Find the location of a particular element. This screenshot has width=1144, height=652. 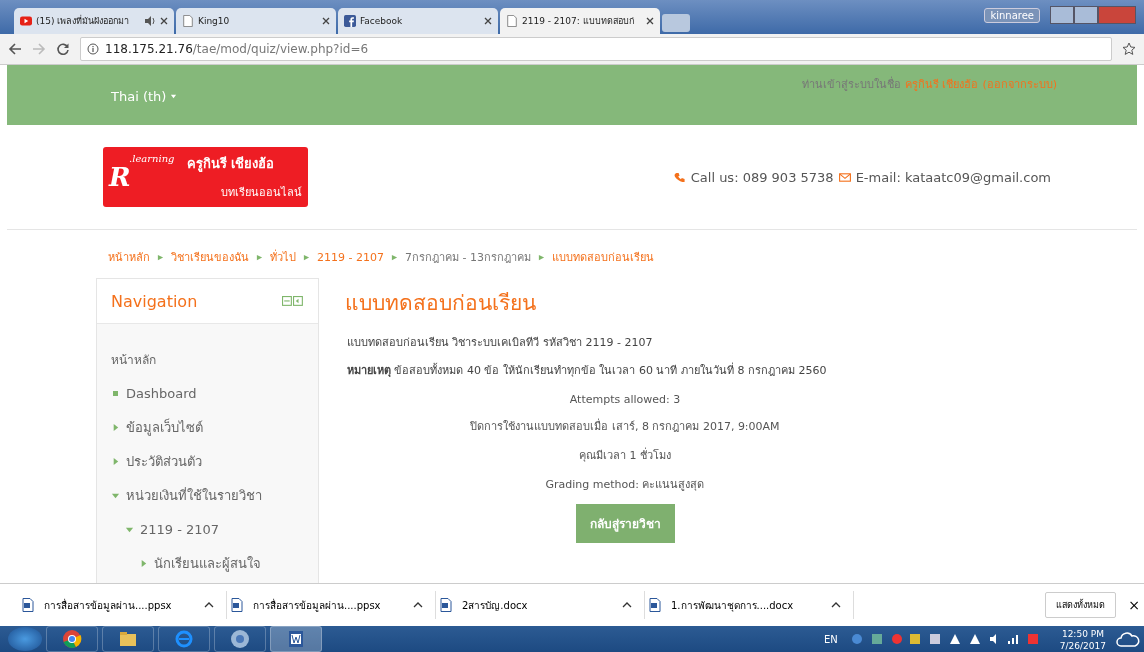

facebook-icon is located at coordinates (350, 21).